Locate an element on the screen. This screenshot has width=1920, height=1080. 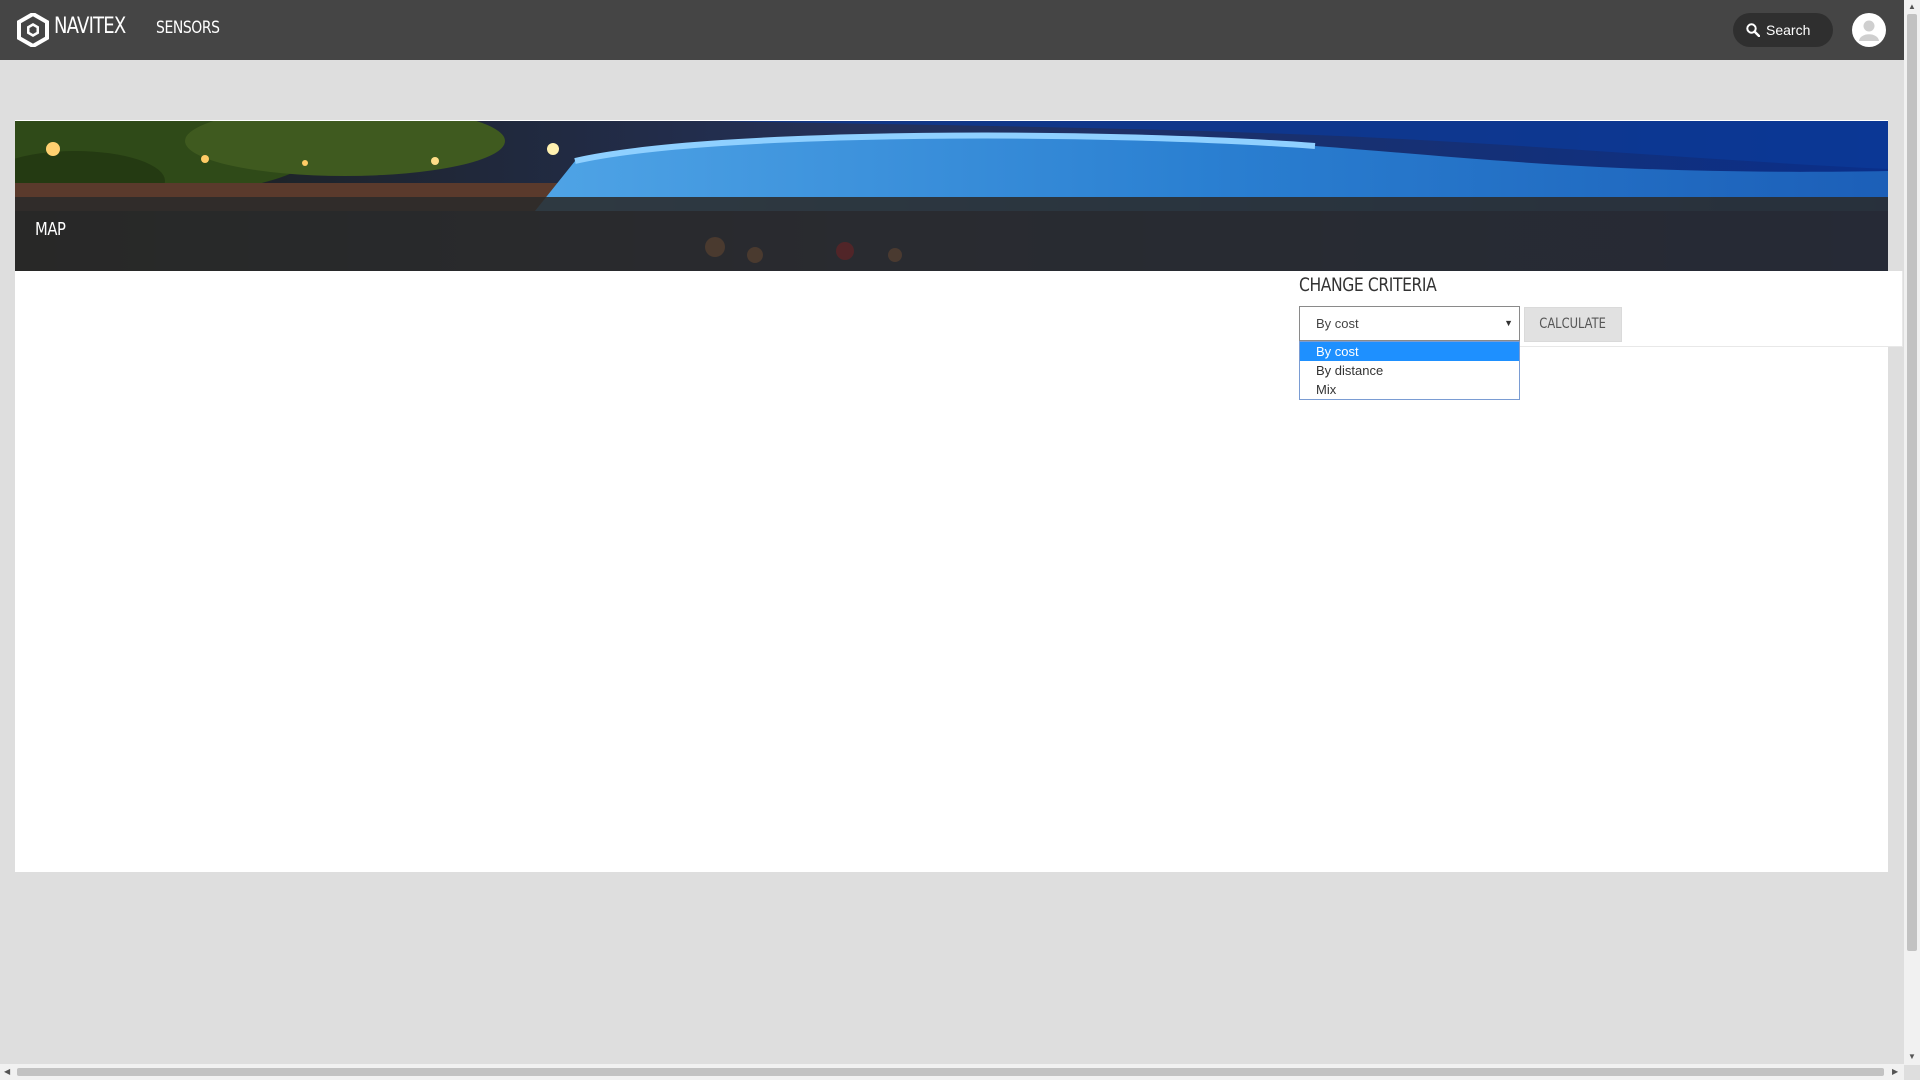
user-avatar-icon is located at coordinates (1869, 30).